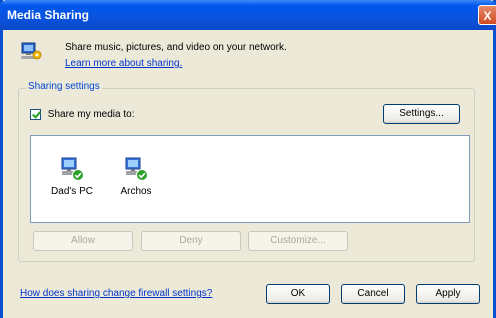 The width and height of the screenshot is (496, 318). I want to click on apply-button: Apply, so click(448, 294).